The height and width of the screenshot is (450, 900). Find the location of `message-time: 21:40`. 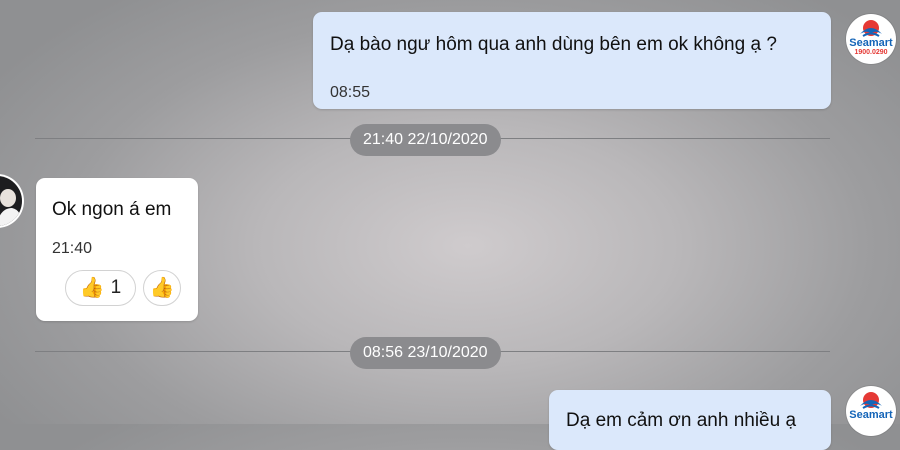

message-time: 21:40 is located at coordinates (72, 248).